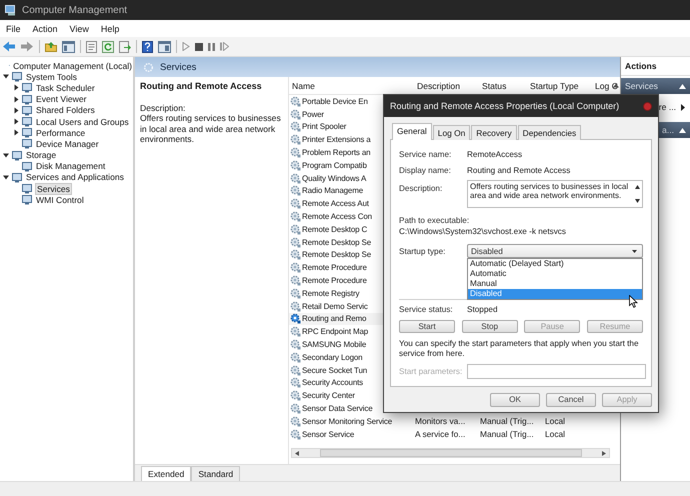 This screenshot has width=690, height=496. Describe the element at coordinates (482, 309) in the screenshot. I see `field-value: Stopped` at that location.